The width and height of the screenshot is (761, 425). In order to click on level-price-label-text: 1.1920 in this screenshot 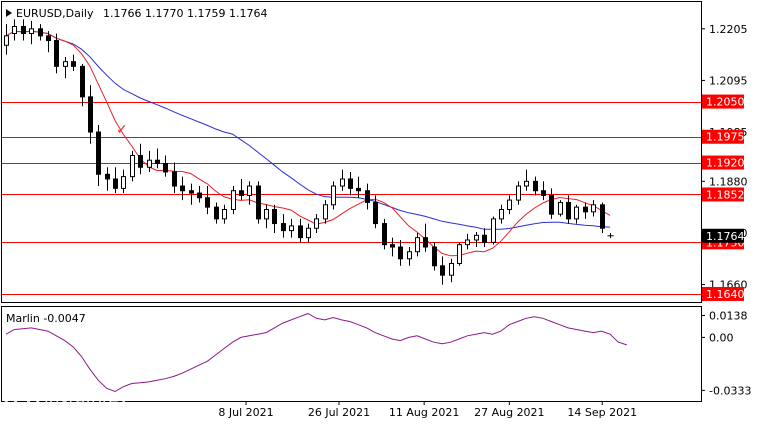, I will do `click(725, 163)`.